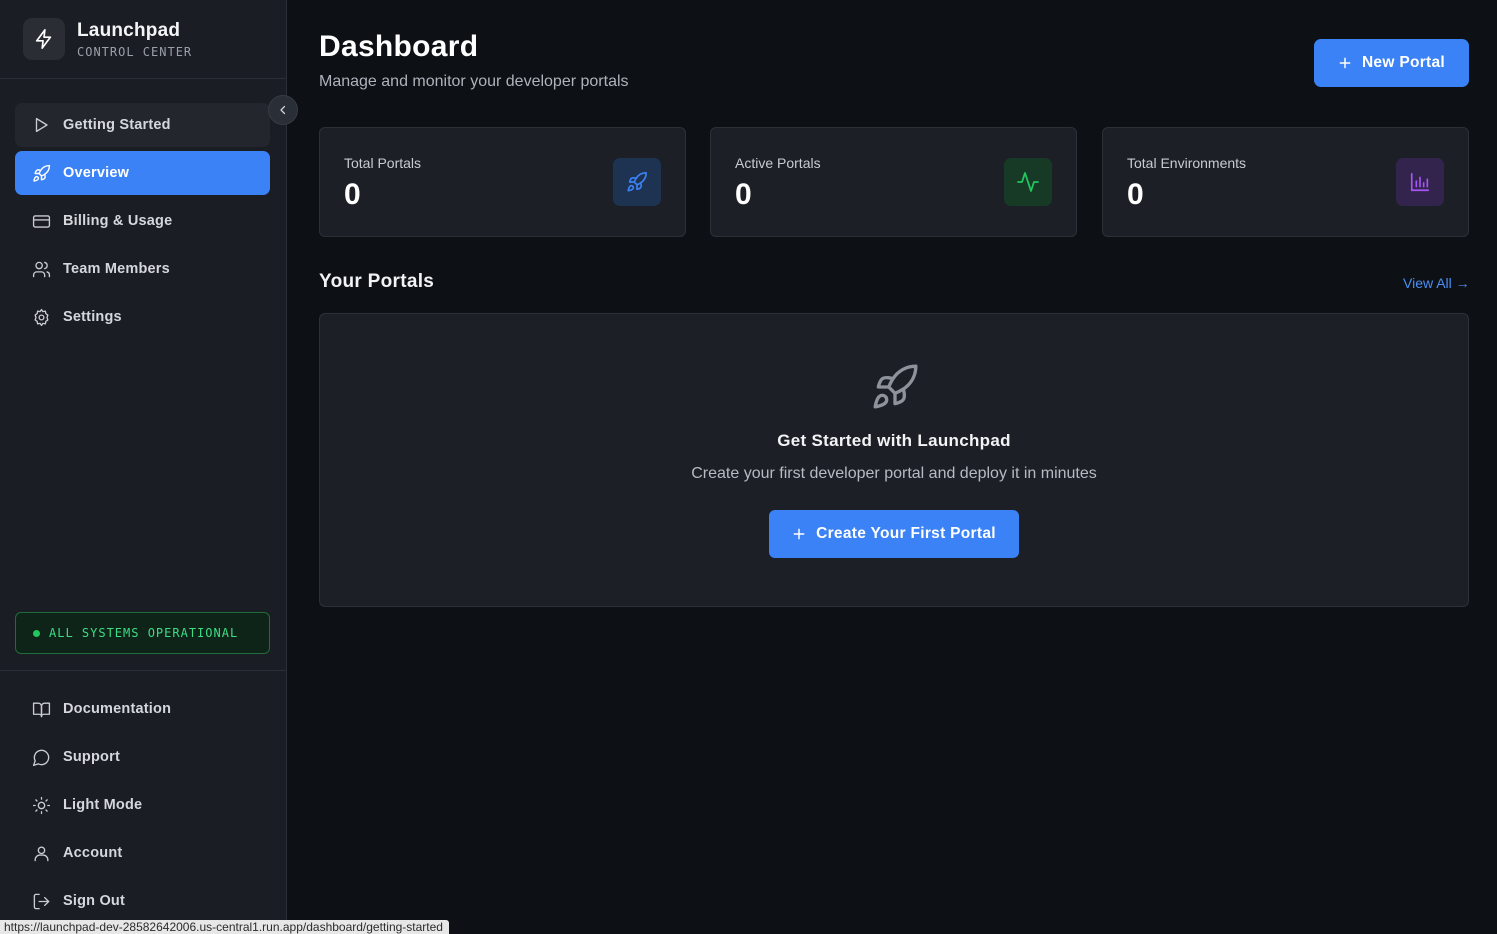  I want to click on nav-label: Billing & Usage, so click(118, 221).